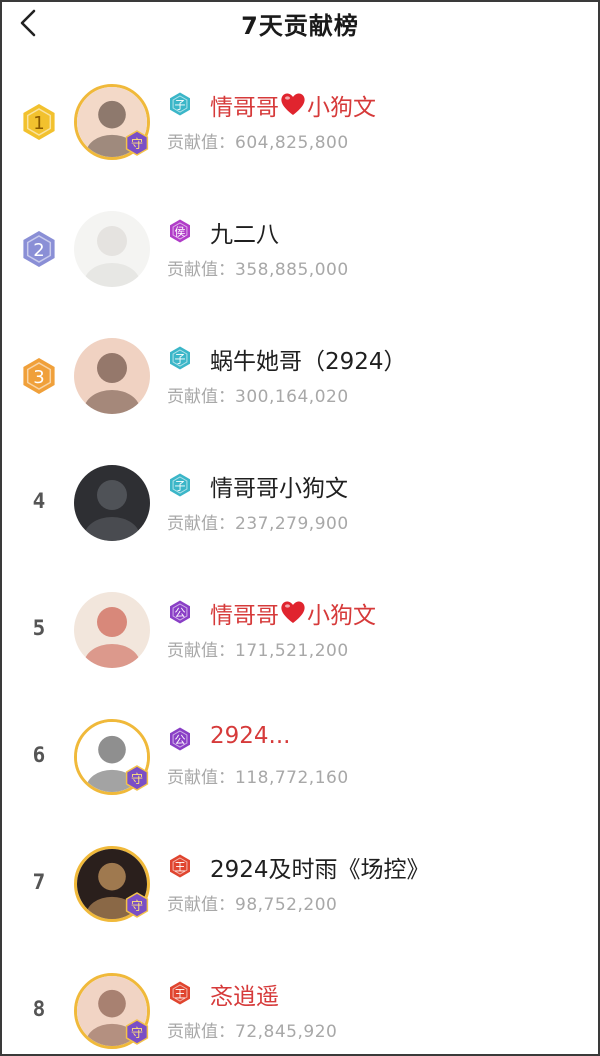 The image size is (600, 1056). What do you see at coordinates (244, 997) in the screenshot?
I see `user-name-text: 忞逍遥` at bounding box center [244, 997].